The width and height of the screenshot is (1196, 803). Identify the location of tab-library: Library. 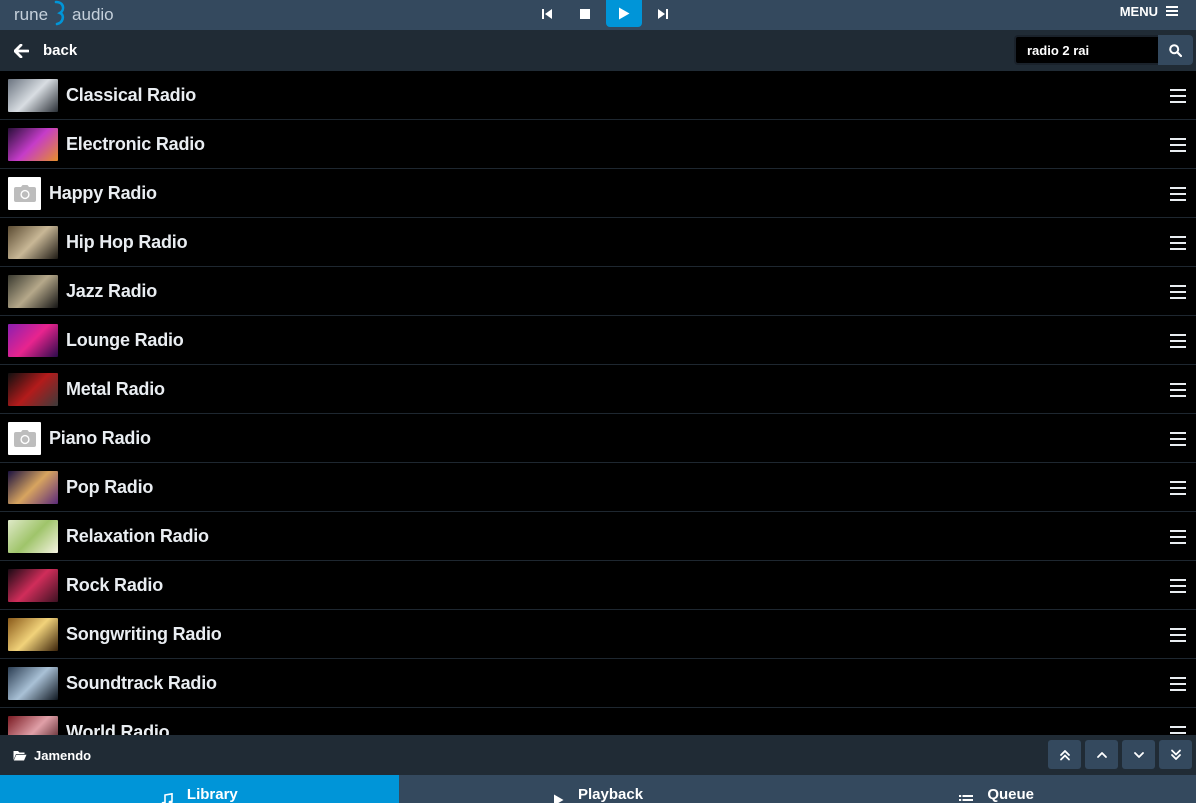
(199, 789).